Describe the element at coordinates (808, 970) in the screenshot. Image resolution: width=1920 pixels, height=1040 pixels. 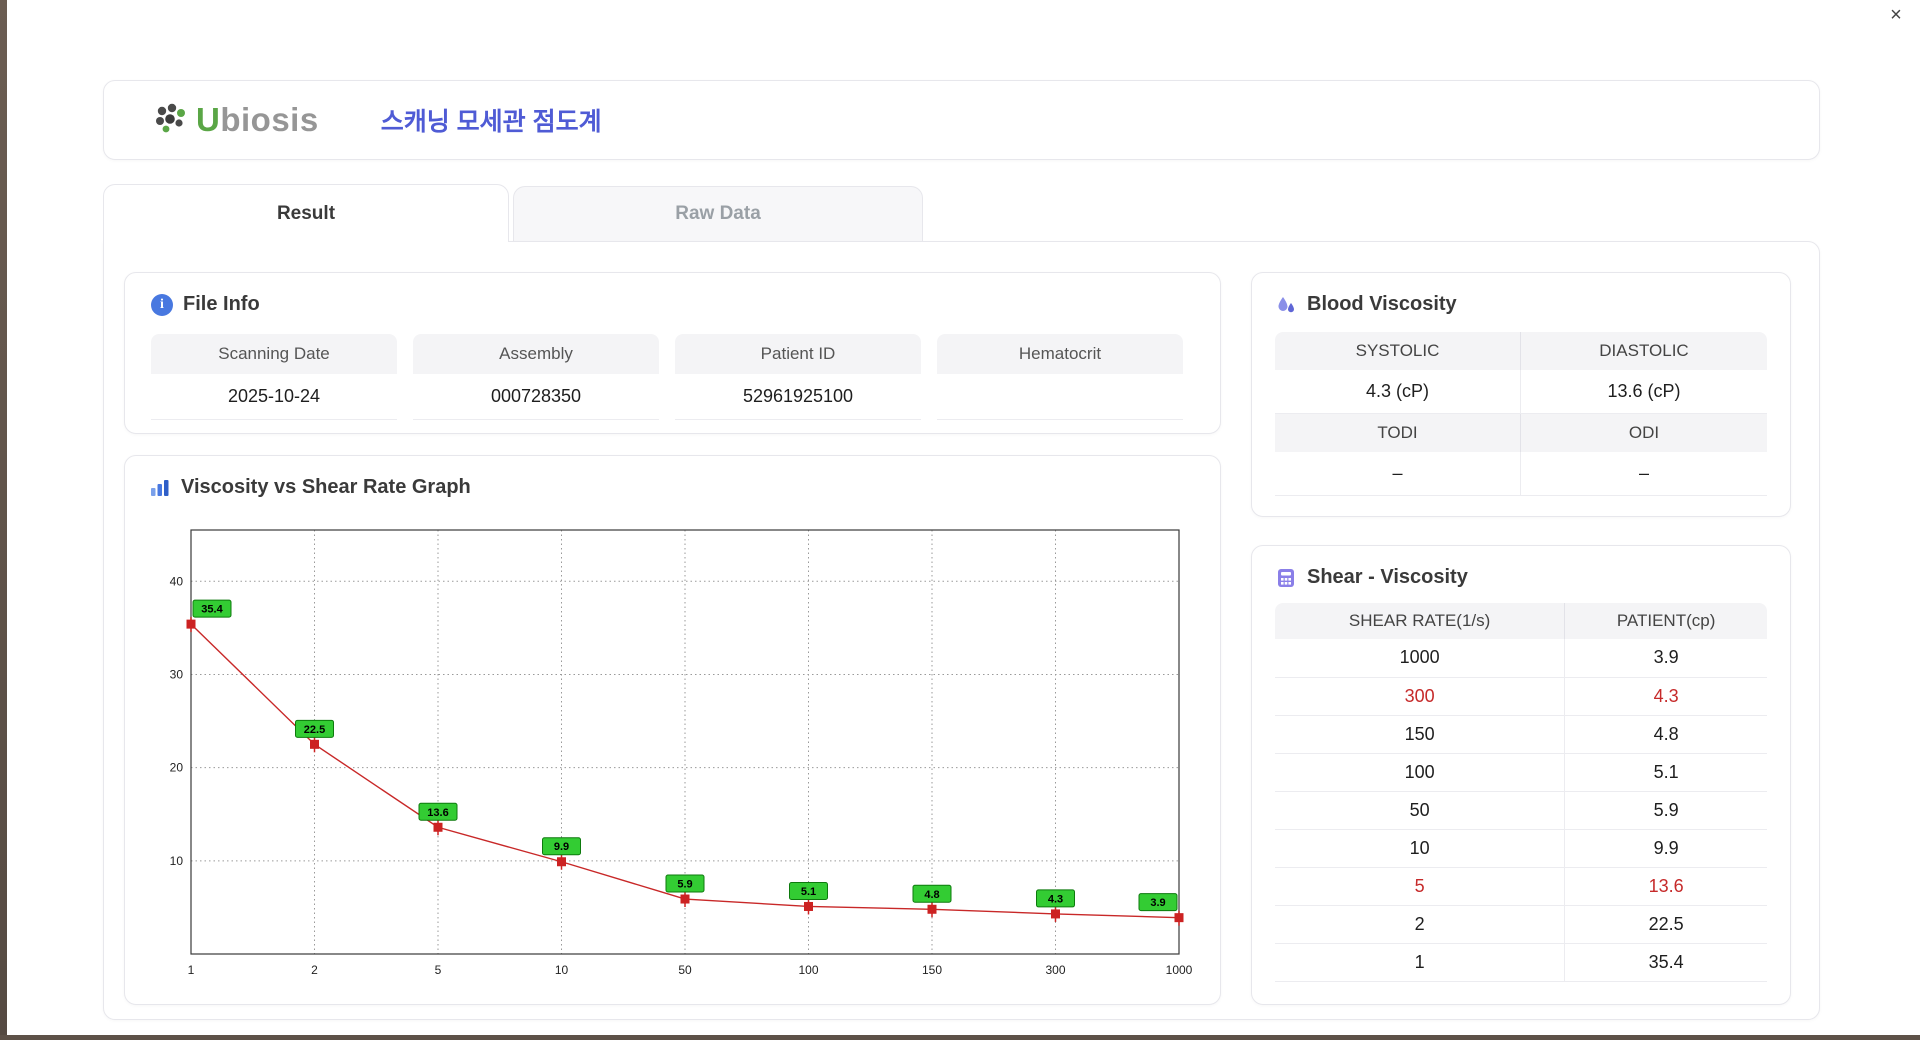
I see `svg-text: 100` at that location.